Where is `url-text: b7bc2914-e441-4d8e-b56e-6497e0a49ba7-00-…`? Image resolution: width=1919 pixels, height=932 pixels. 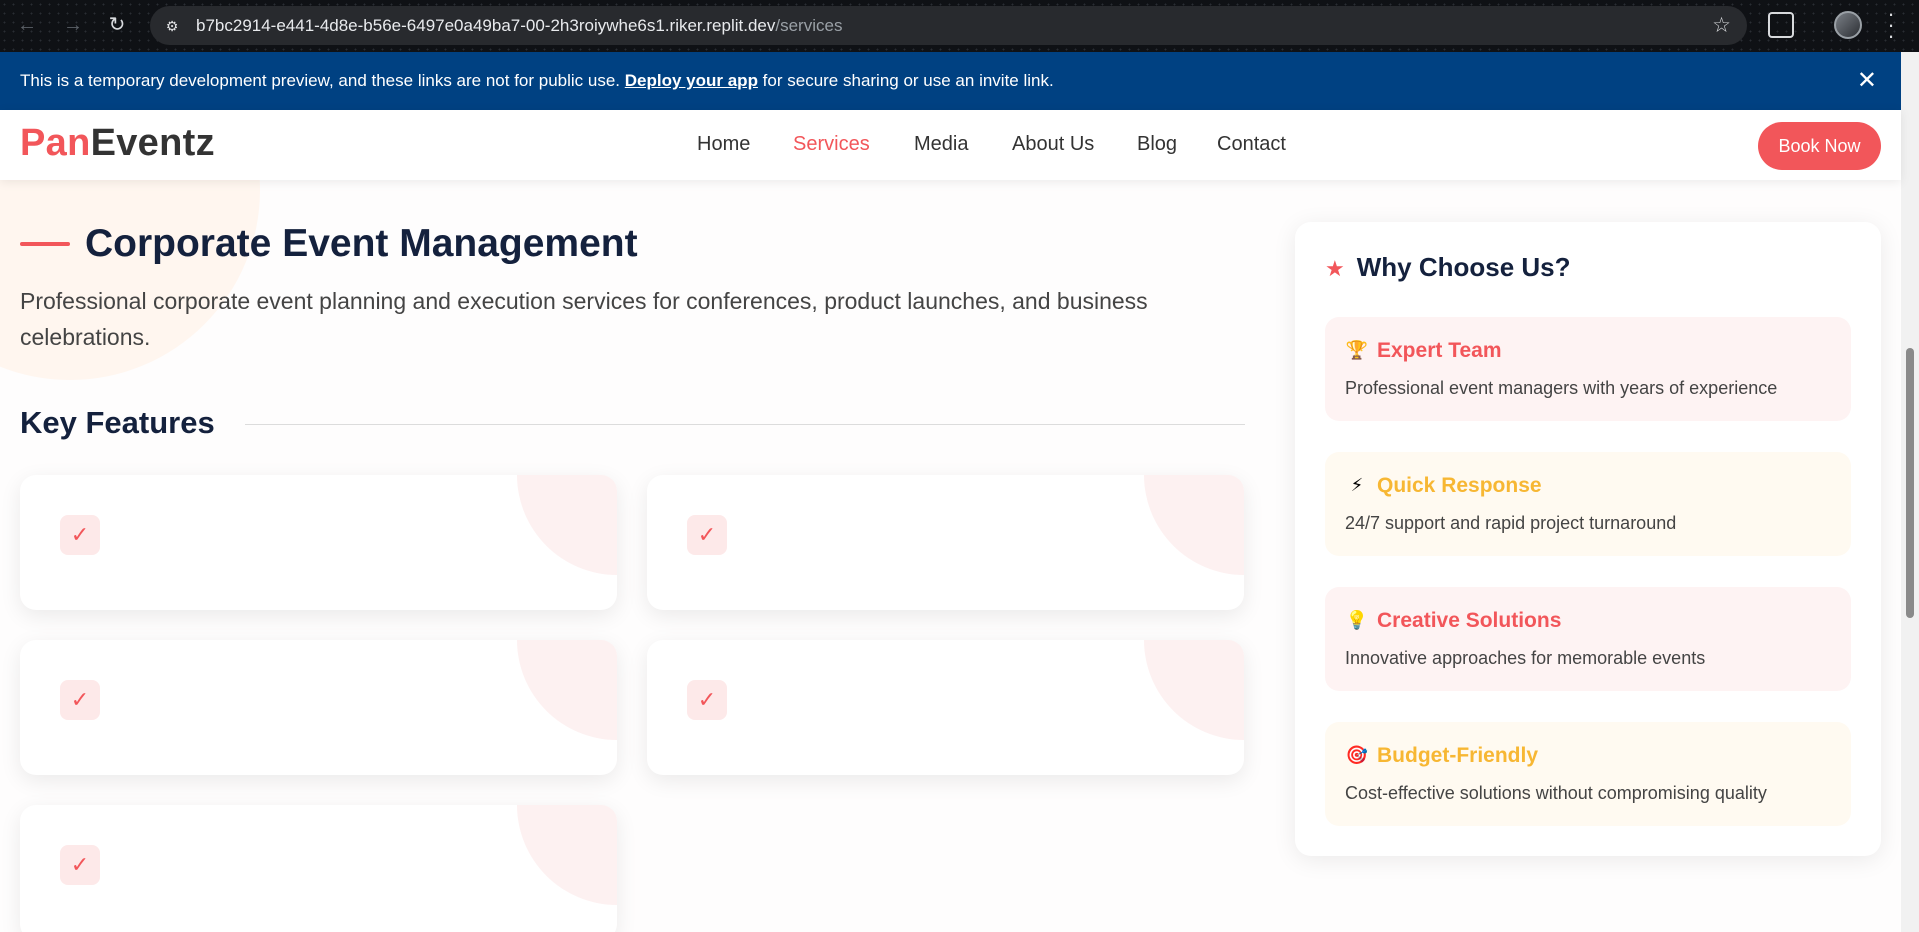 url-text: b7bc2914-e441-4d8e-b56e-6497e0a49ba7-00-… is located at coordinates (519, 26).